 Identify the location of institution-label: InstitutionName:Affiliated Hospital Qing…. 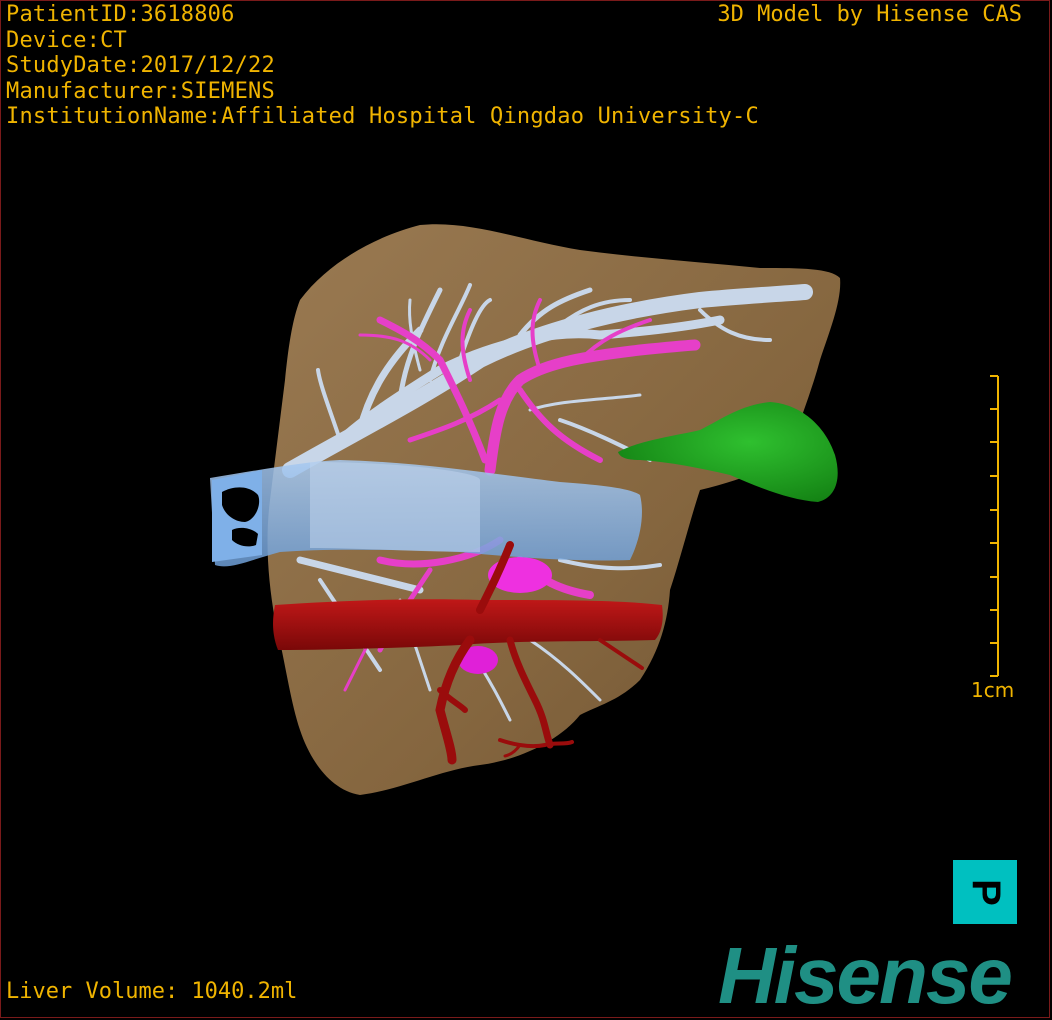
(382, 116).